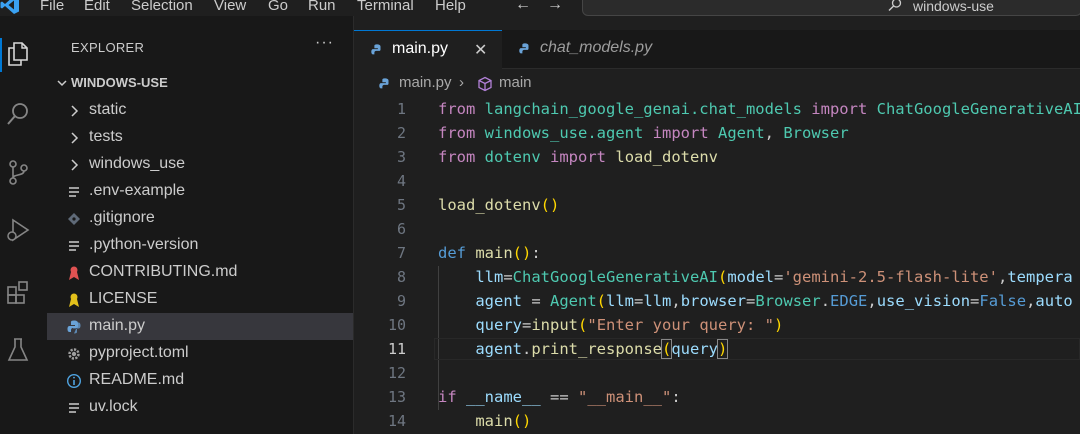 This screenshot has height=434, width=1080. What do you see at coordinates (717, 206) in the screenshot?
I see `code-line: 5 load_dotenv()` at bounding box center [717, 206].